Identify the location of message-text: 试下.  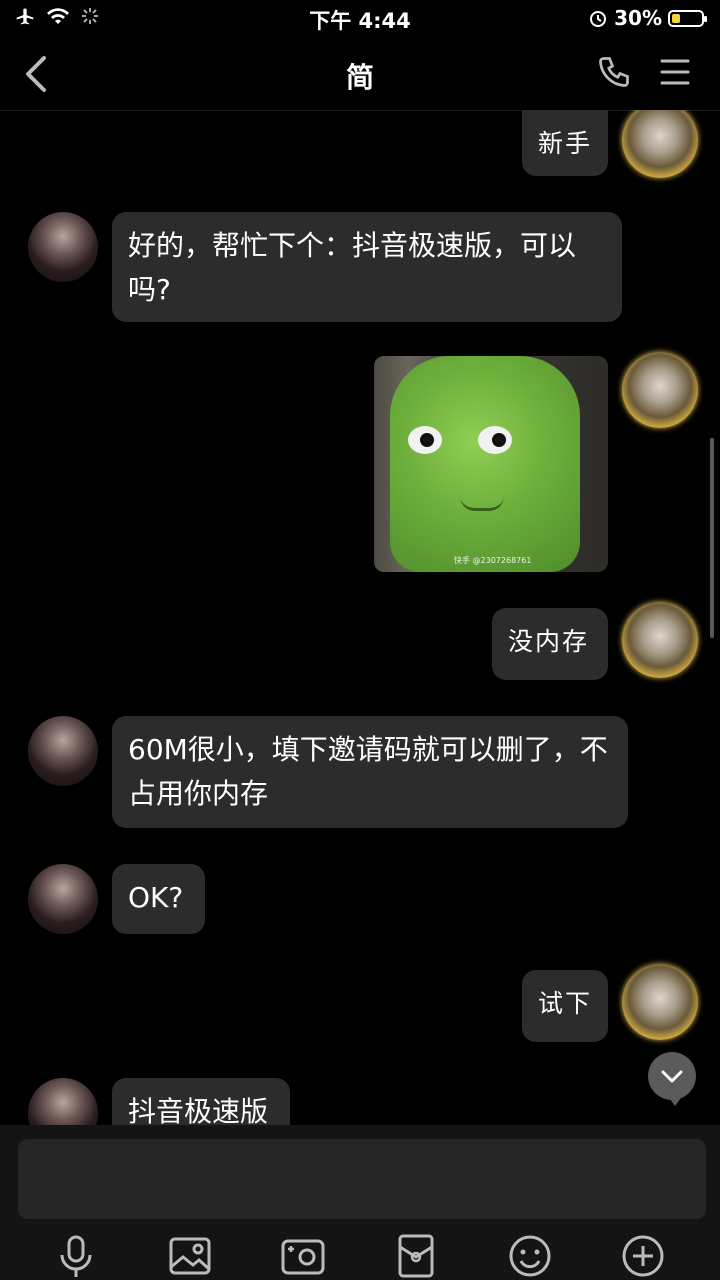
(565, 1003).